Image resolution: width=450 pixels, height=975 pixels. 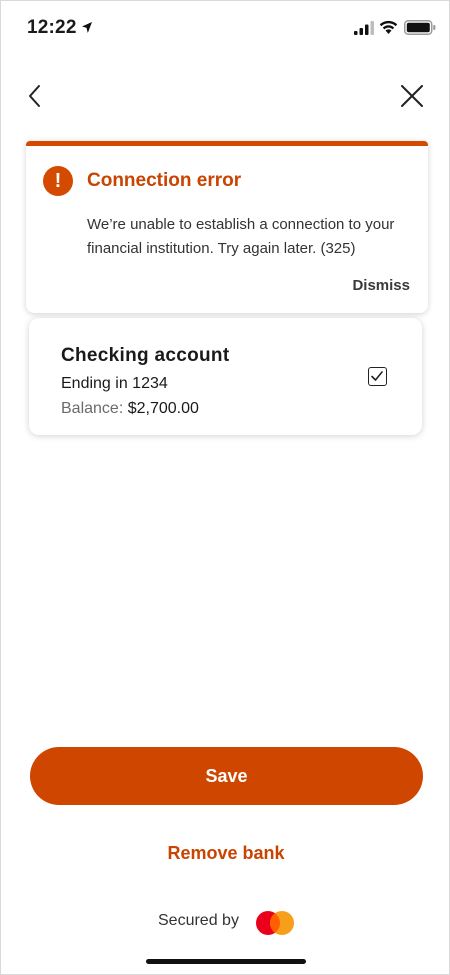 What do you see at coordinates (198, 920) in the screenshot?
I see `secured-by-text: Secured by` at bounding box center [198, 920].